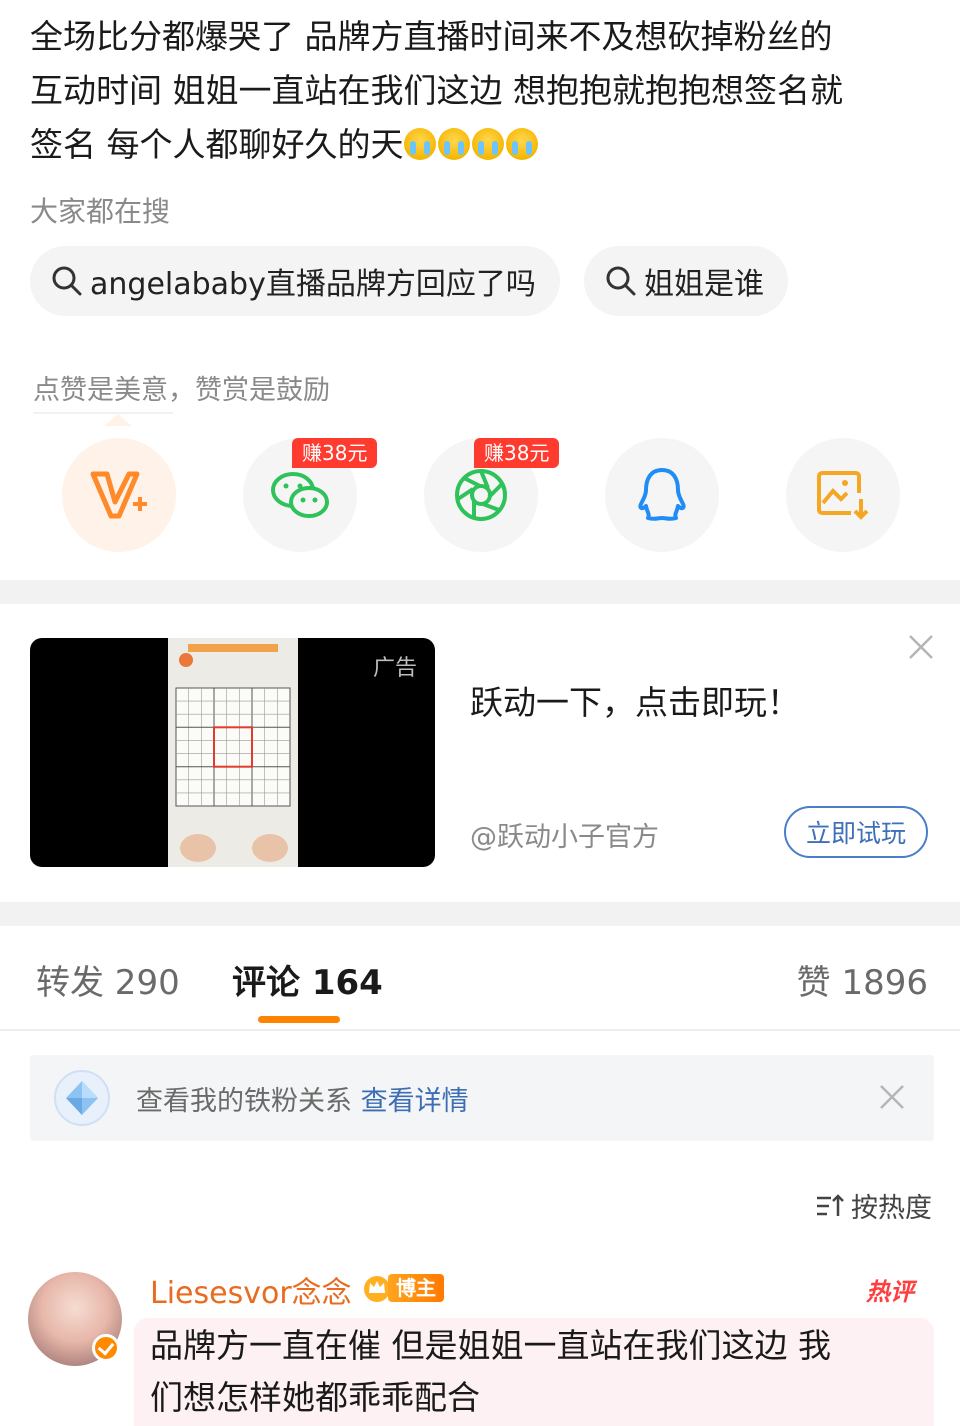  Describe the element at coordinates (313, 284) in the screenshot. I see `search-chip-label: angelababy直播品牌方回应了吗` at that location.